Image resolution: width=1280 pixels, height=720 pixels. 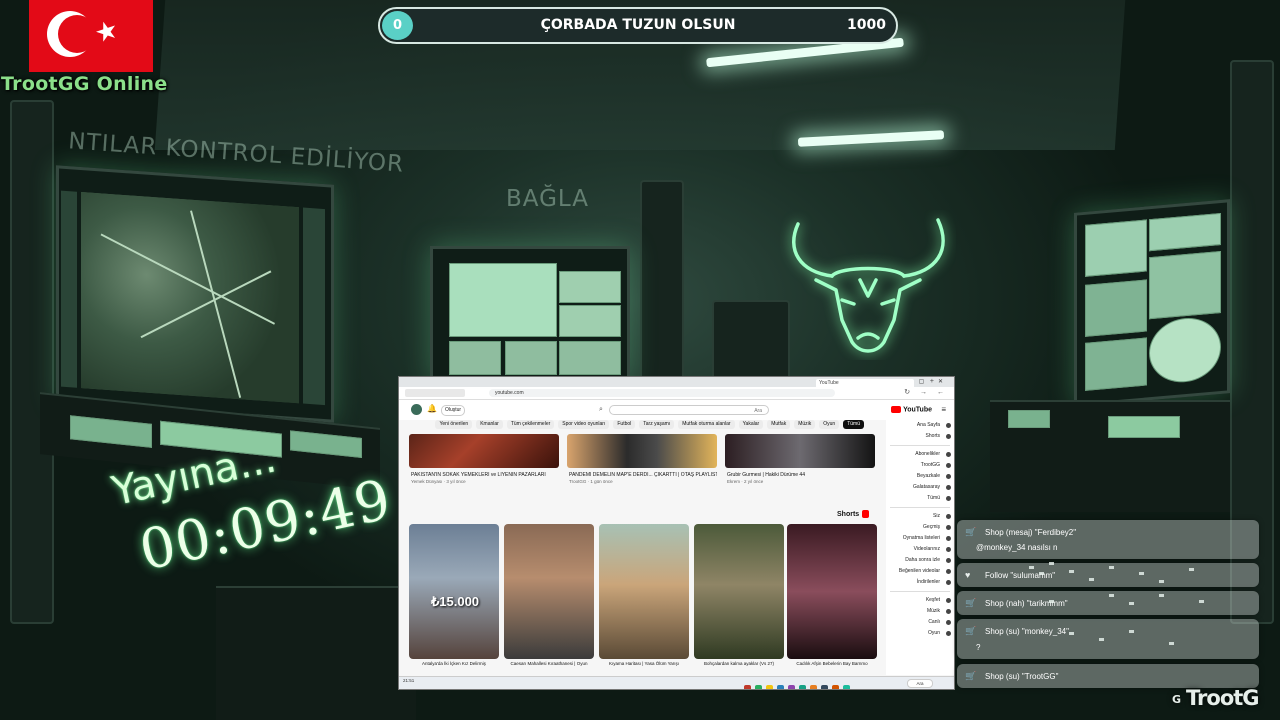 I want to click on short-thumbnail: ₺15.000, so click(x=454, y=591).